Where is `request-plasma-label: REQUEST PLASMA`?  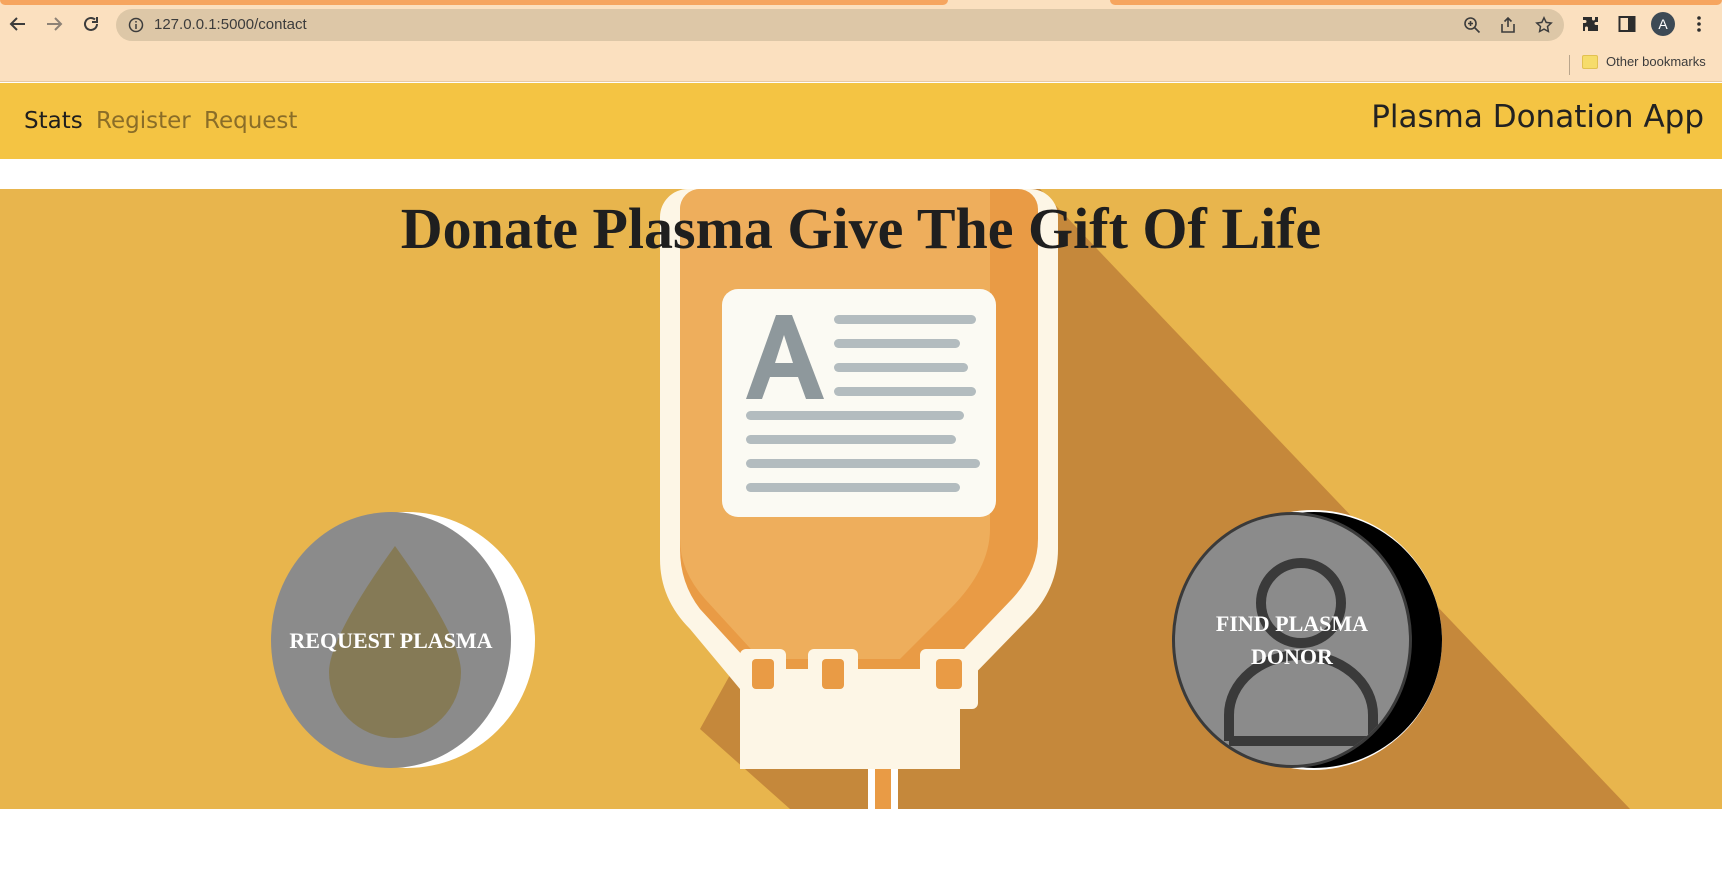 request-plasma-label: REQUEST PLASMA is located at coordinates (391, 640).